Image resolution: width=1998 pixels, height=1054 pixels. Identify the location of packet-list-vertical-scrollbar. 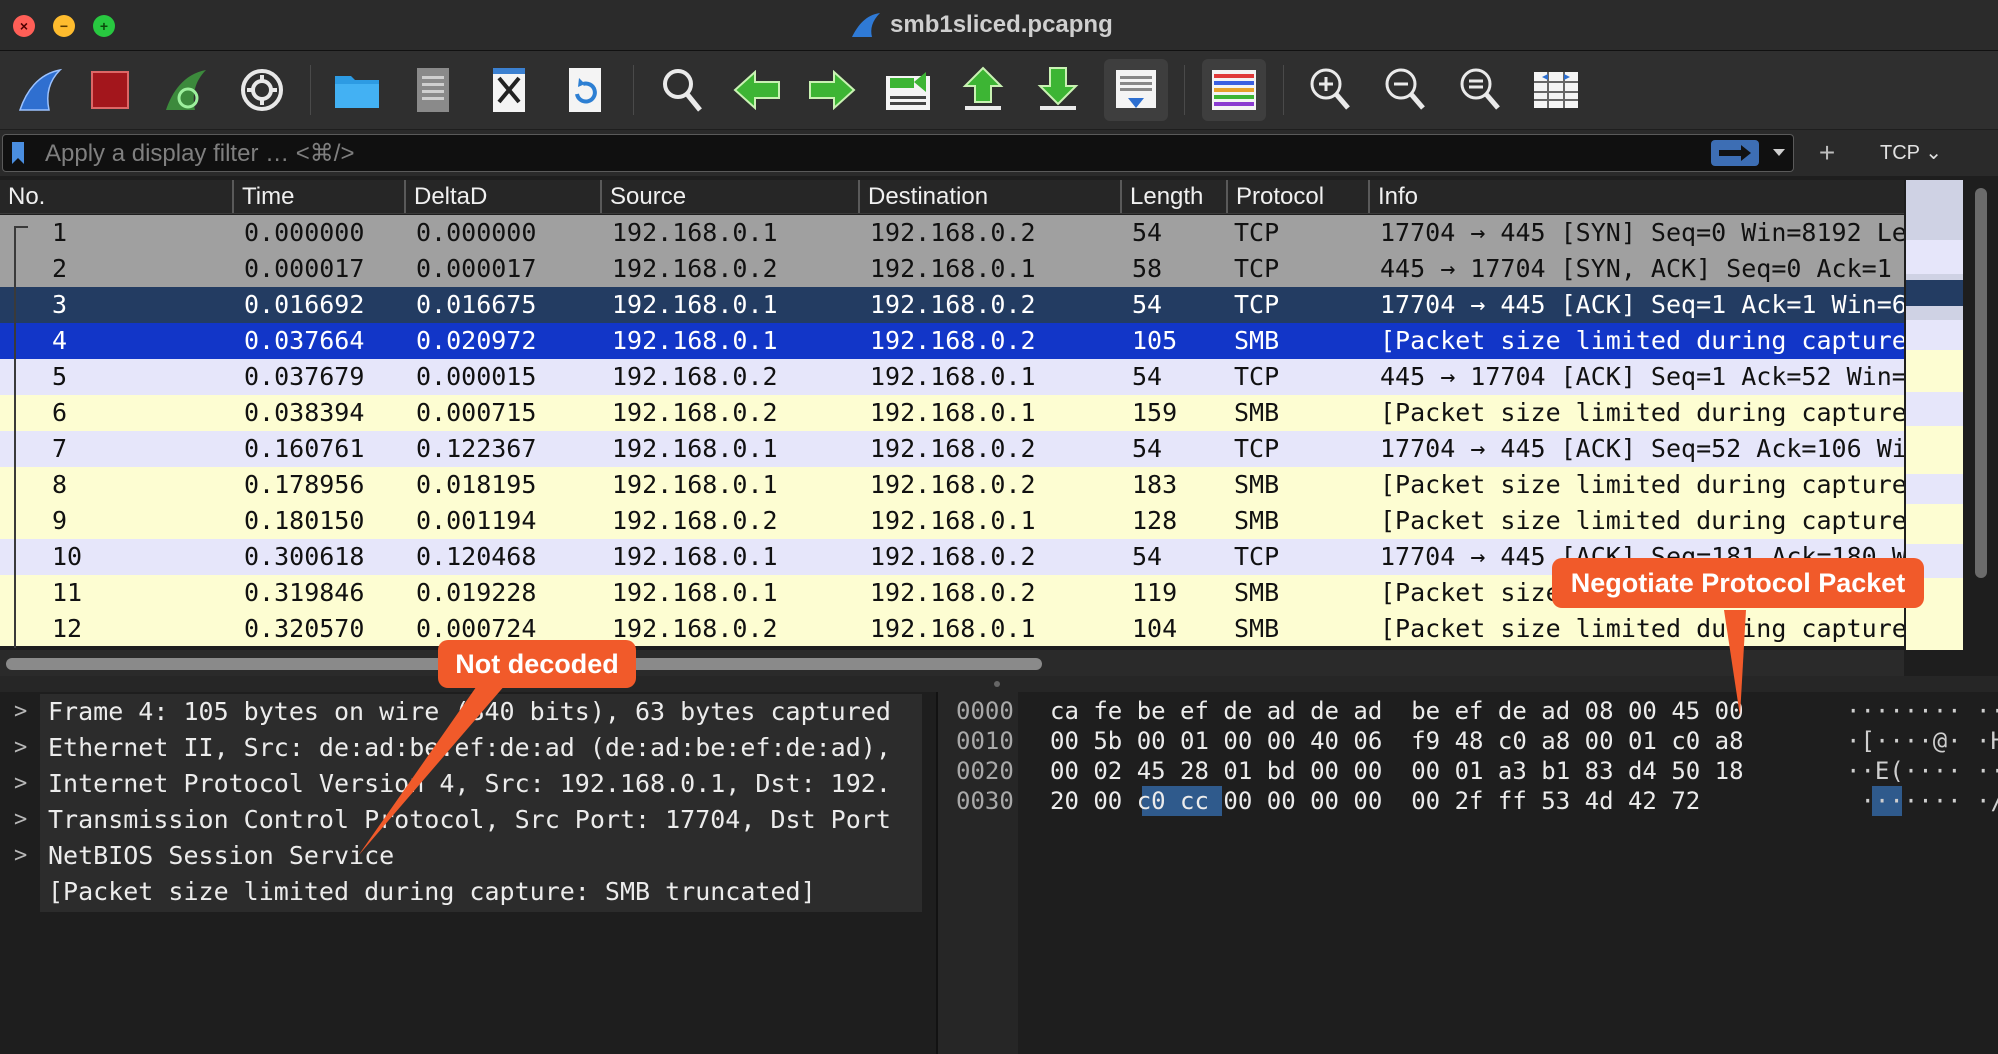
(1982, 428).